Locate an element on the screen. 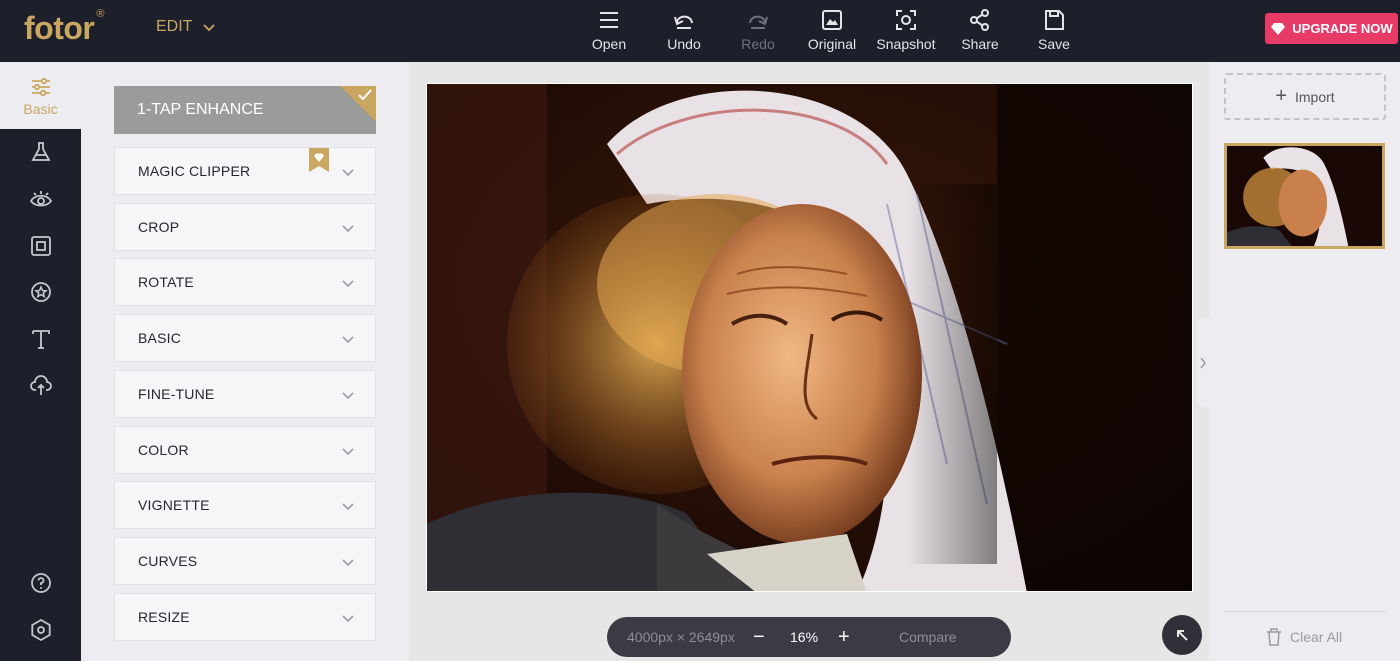 The image size is (1400, 661). save-icon is located at coordinates (1054, 20).